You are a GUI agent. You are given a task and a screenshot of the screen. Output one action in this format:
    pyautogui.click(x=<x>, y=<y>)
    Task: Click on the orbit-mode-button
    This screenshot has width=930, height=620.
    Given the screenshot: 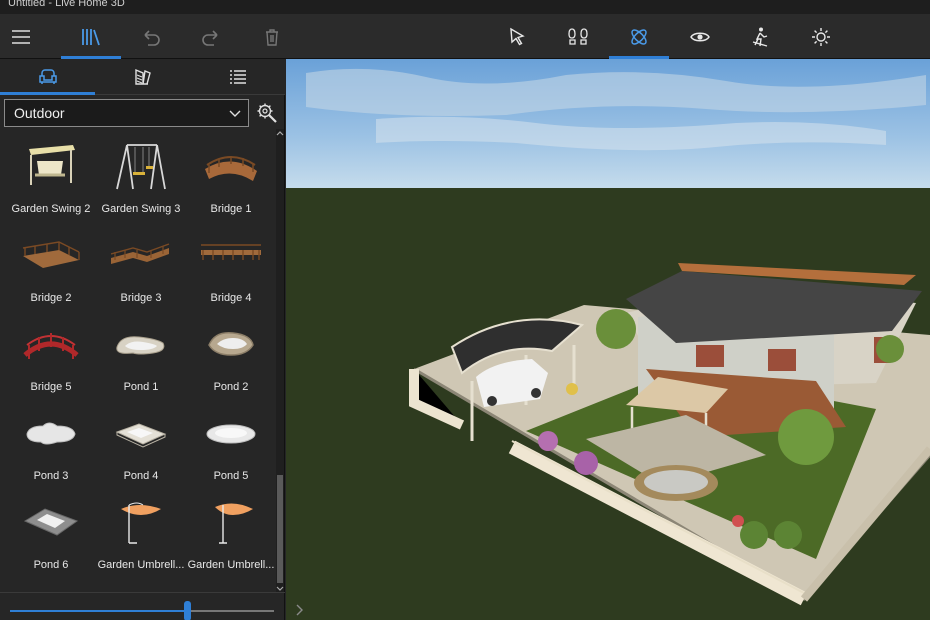 What is the action you would take?
    pyautogui.click(x=639, y=36)
    